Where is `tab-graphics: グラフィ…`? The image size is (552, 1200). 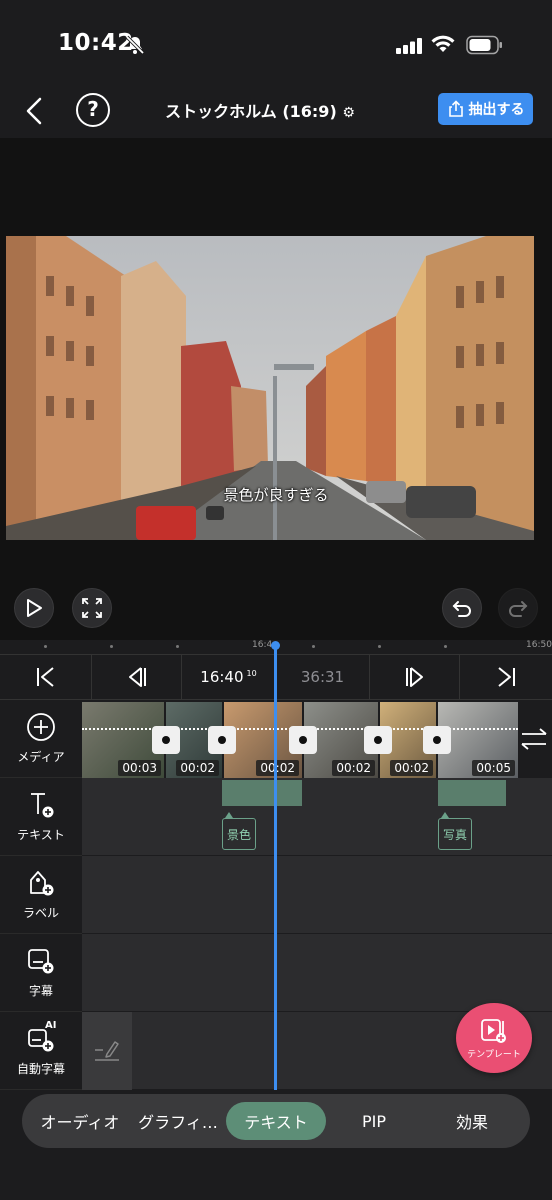
tab-graphics: グラフィ… is located at coordinates (178, 1121).